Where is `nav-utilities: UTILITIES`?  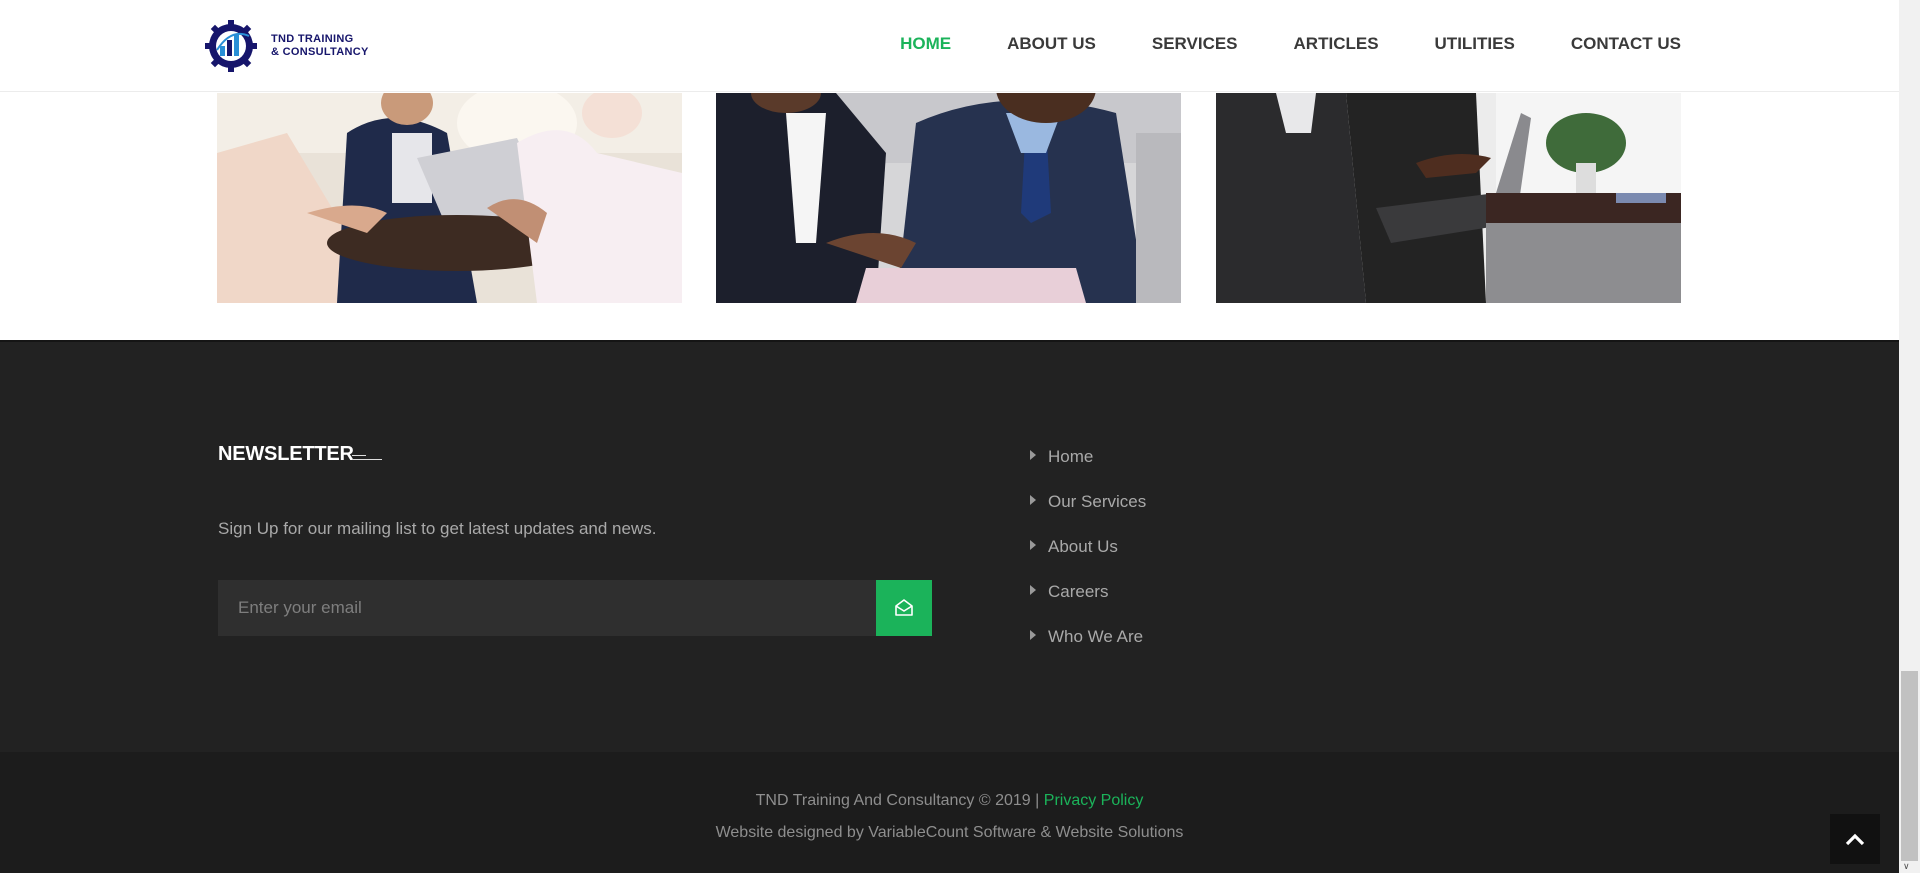 nav-utilities: UTILITIES is located at coordinates (1475, 44).